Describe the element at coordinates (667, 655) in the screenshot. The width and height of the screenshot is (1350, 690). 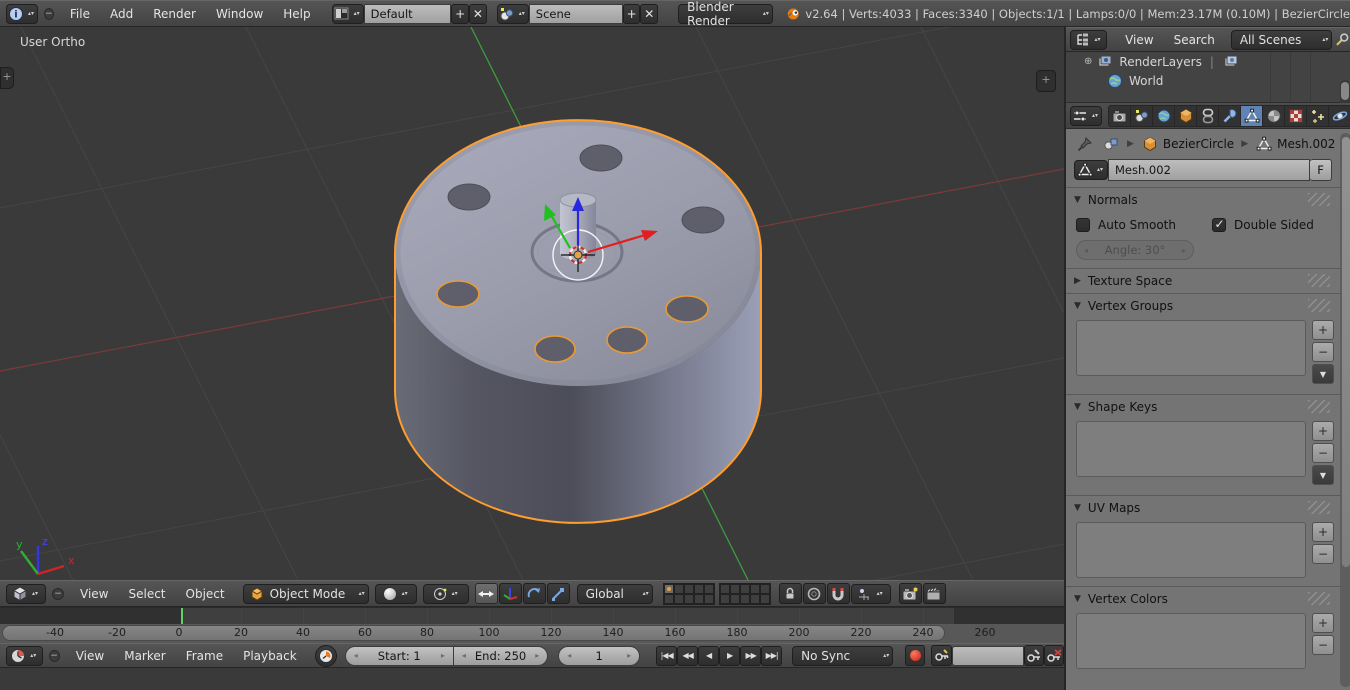
I see `jump-to-start-button: |◀◀` at that location.